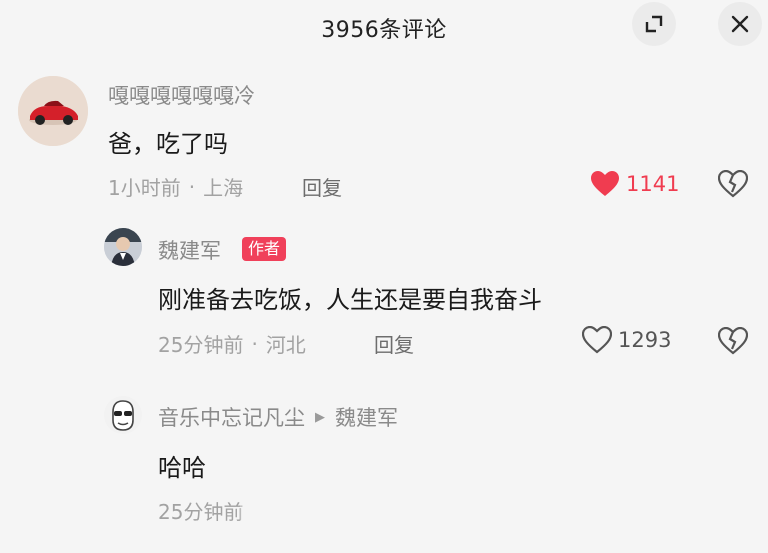  What do you see at coordinates (320, 417) in the screenshot?
I see `reply-arrow-icon: ▶` at bounding box center [320, 417].